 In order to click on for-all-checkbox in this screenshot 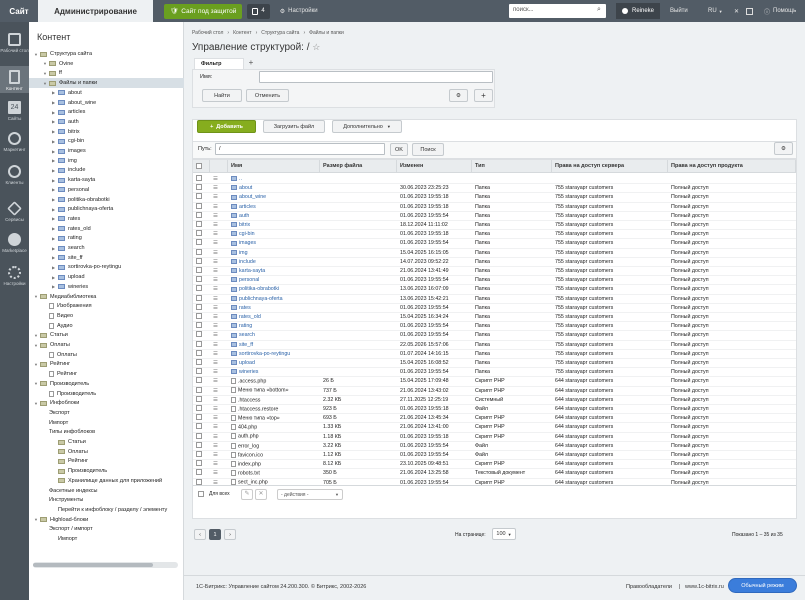, I will do `click(201, 494)`.